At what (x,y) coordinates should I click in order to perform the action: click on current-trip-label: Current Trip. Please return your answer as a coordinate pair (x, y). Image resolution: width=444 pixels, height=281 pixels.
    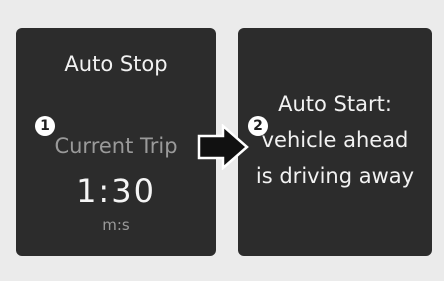
    Looking at the image, I should click on (116, 146).